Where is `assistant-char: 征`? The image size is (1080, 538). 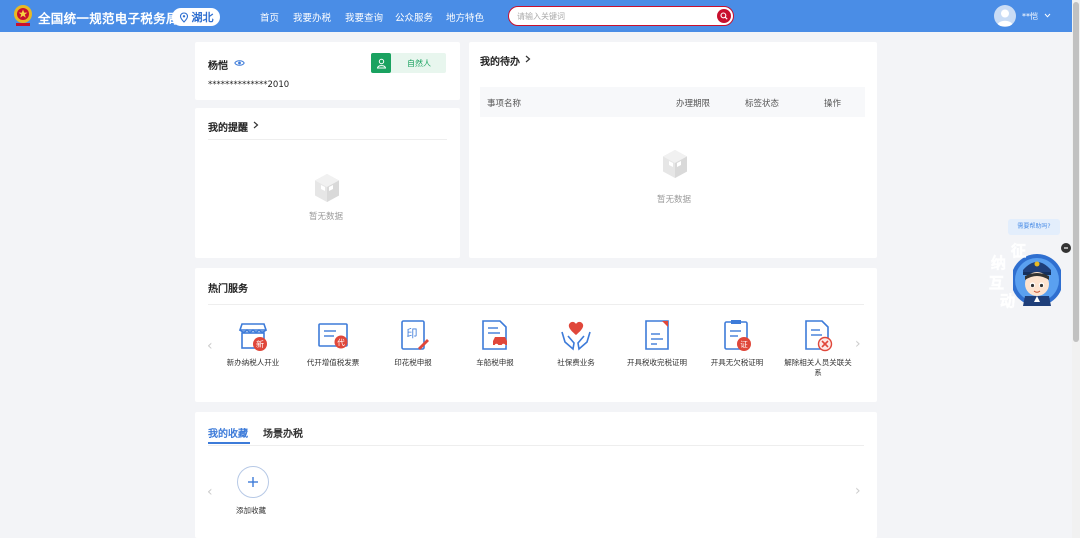
assistant-char: 征 is located at coordinates (1019, 251).